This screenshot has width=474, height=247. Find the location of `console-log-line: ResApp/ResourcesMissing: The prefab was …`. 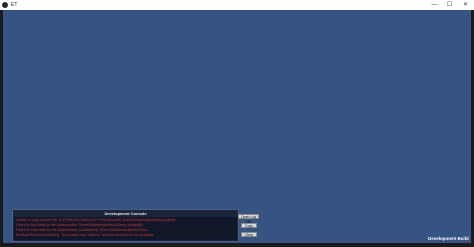

console-log-line: ResApp/ResourcesMissing: The prefab was … is located at coordinates (85, 235).